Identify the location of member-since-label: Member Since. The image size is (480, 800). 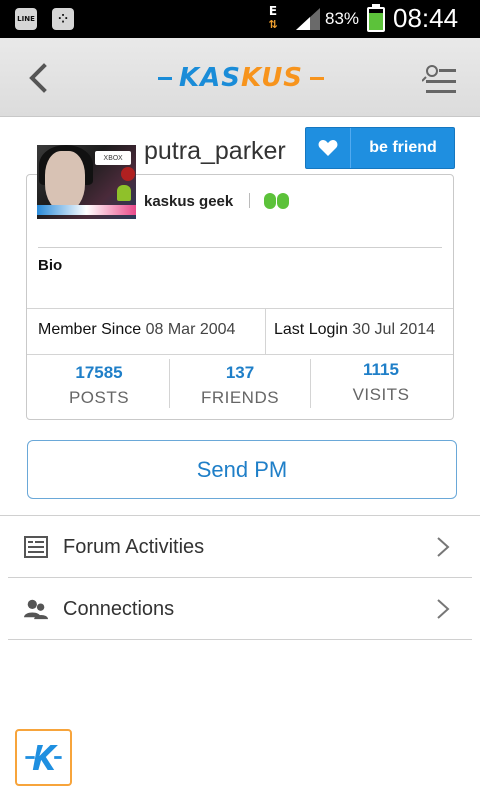
(90, 329).